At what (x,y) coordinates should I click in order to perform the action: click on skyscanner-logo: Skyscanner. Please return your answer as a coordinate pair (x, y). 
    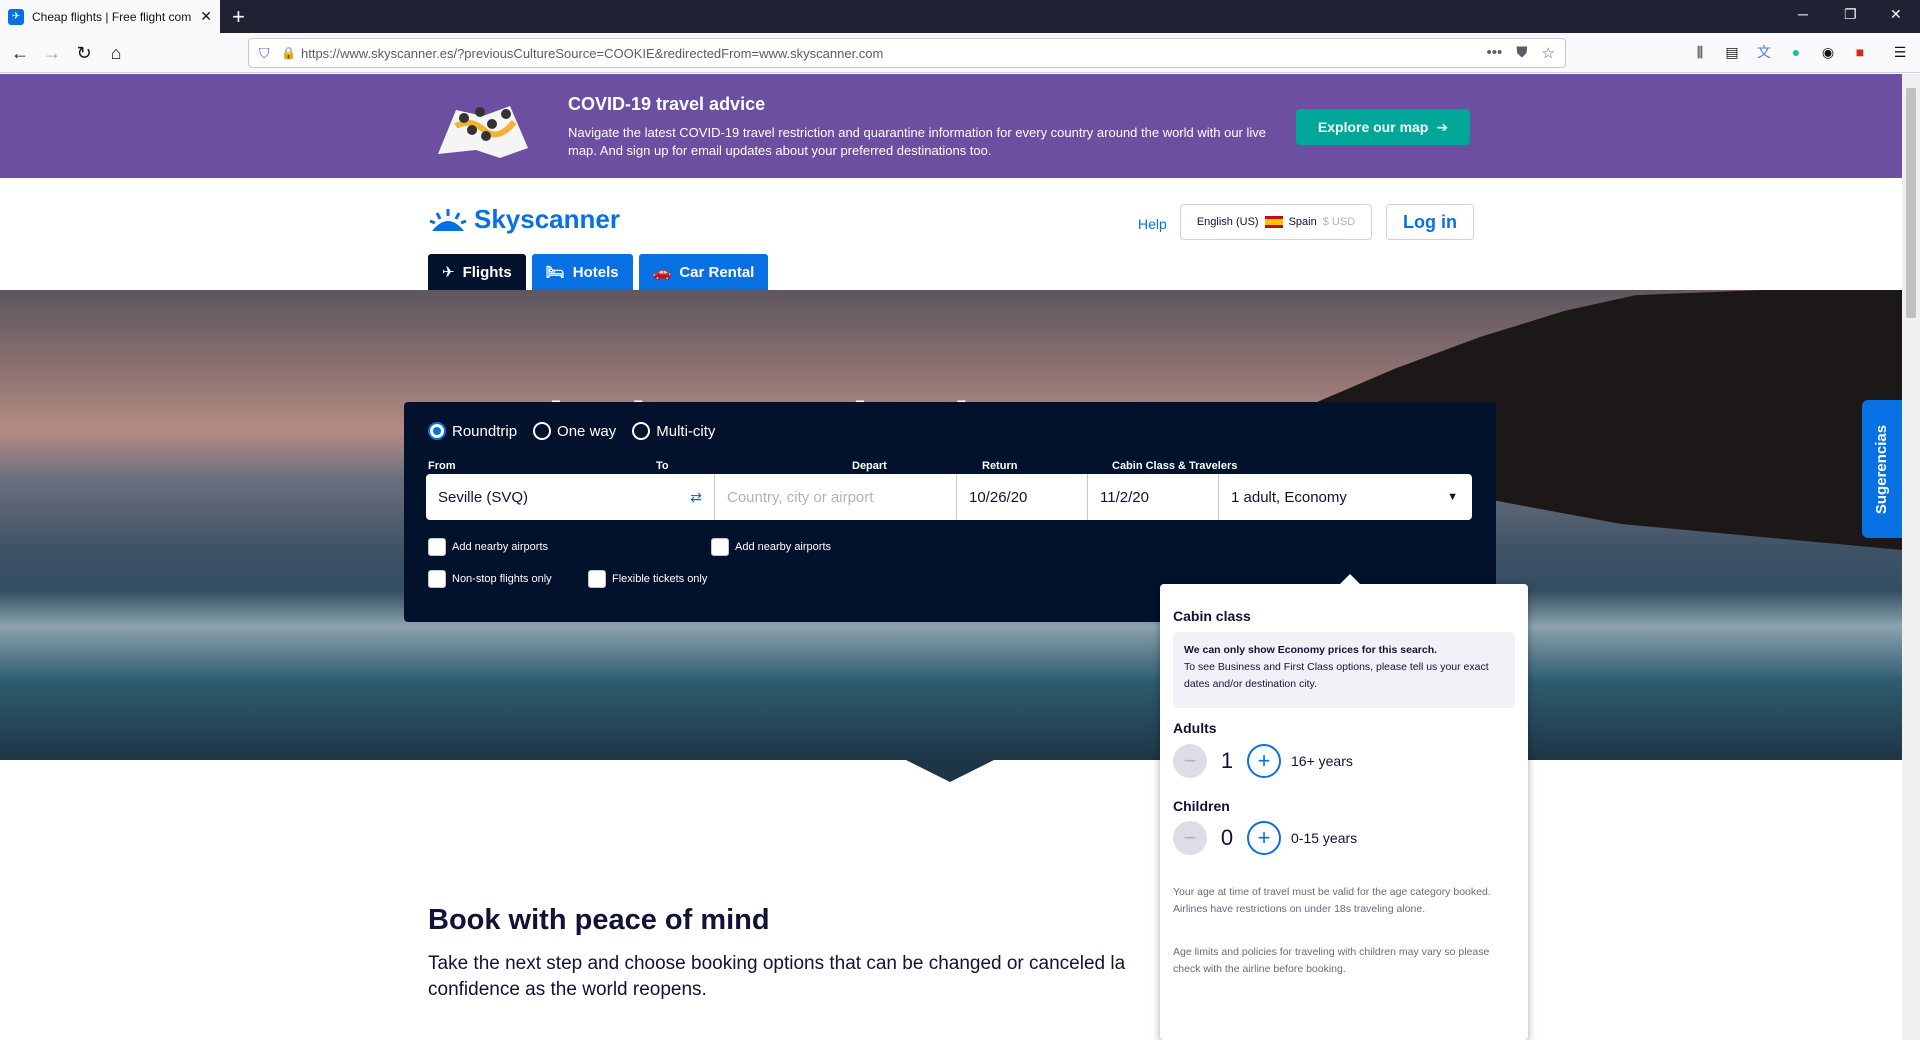
    Looking at the image, I should click on (524, 219).